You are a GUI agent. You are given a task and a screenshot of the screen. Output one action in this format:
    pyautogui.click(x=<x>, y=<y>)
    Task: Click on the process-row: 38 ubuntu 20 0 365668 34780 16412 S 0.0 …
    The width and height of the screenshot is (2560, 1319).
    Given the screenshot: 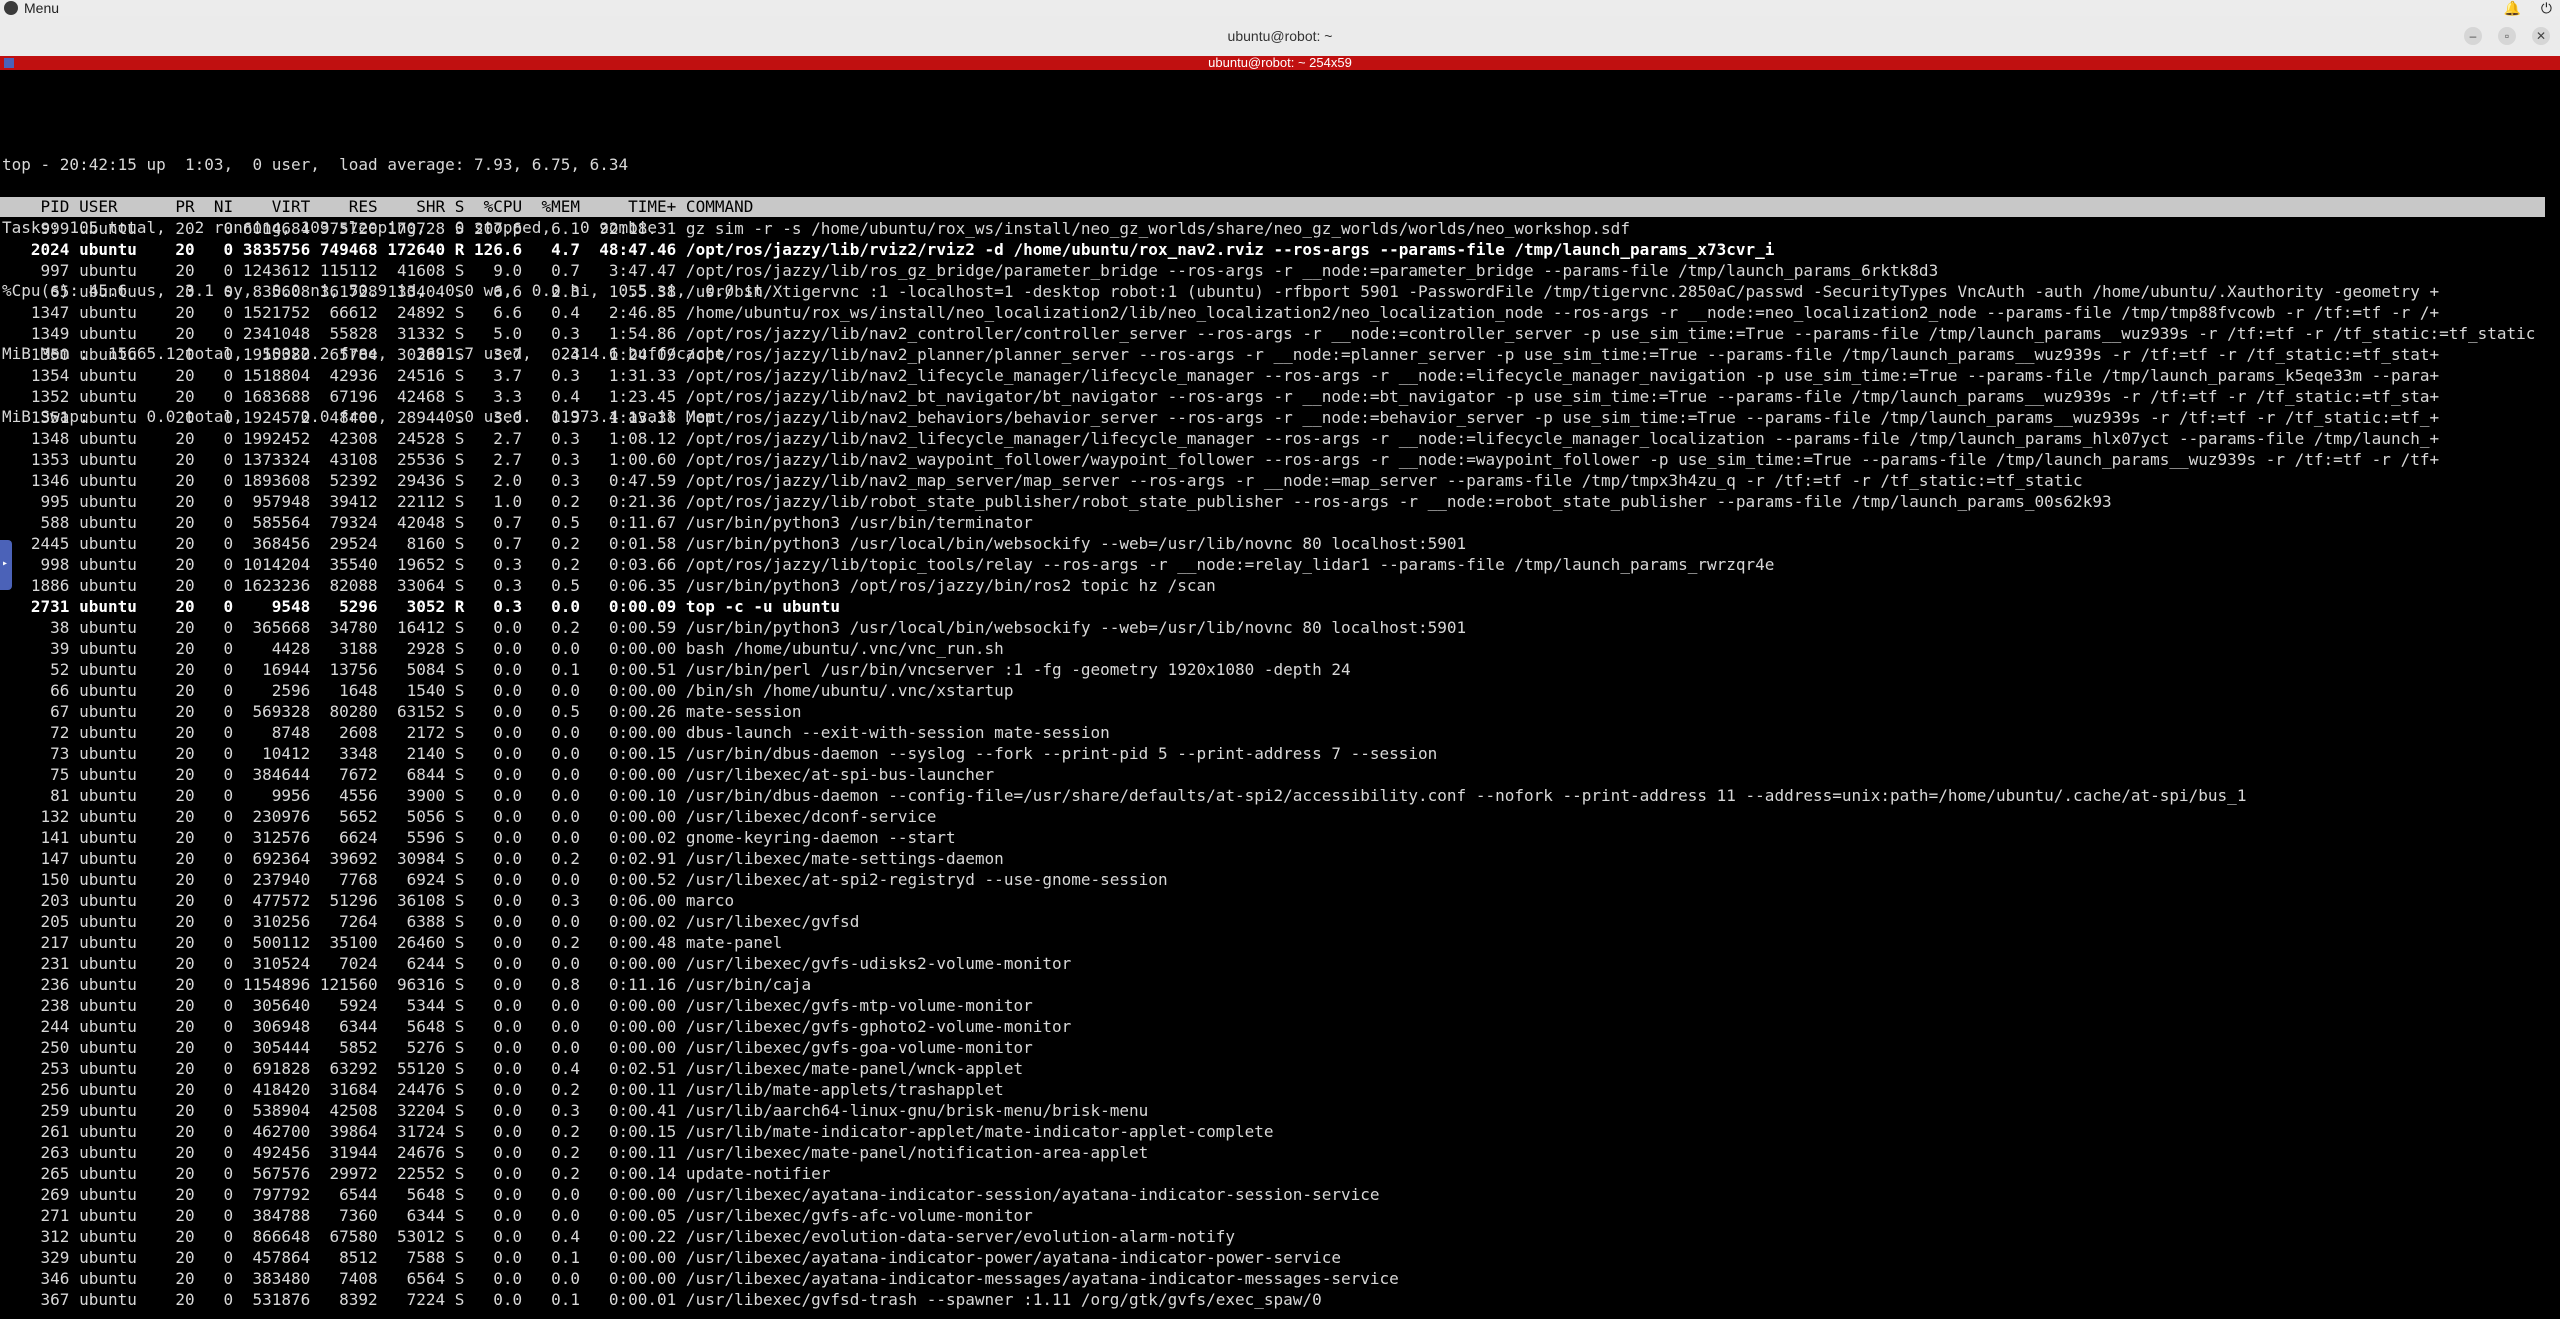 What is the action you would take?
    pyautogui.click(x=734, y=627)
    